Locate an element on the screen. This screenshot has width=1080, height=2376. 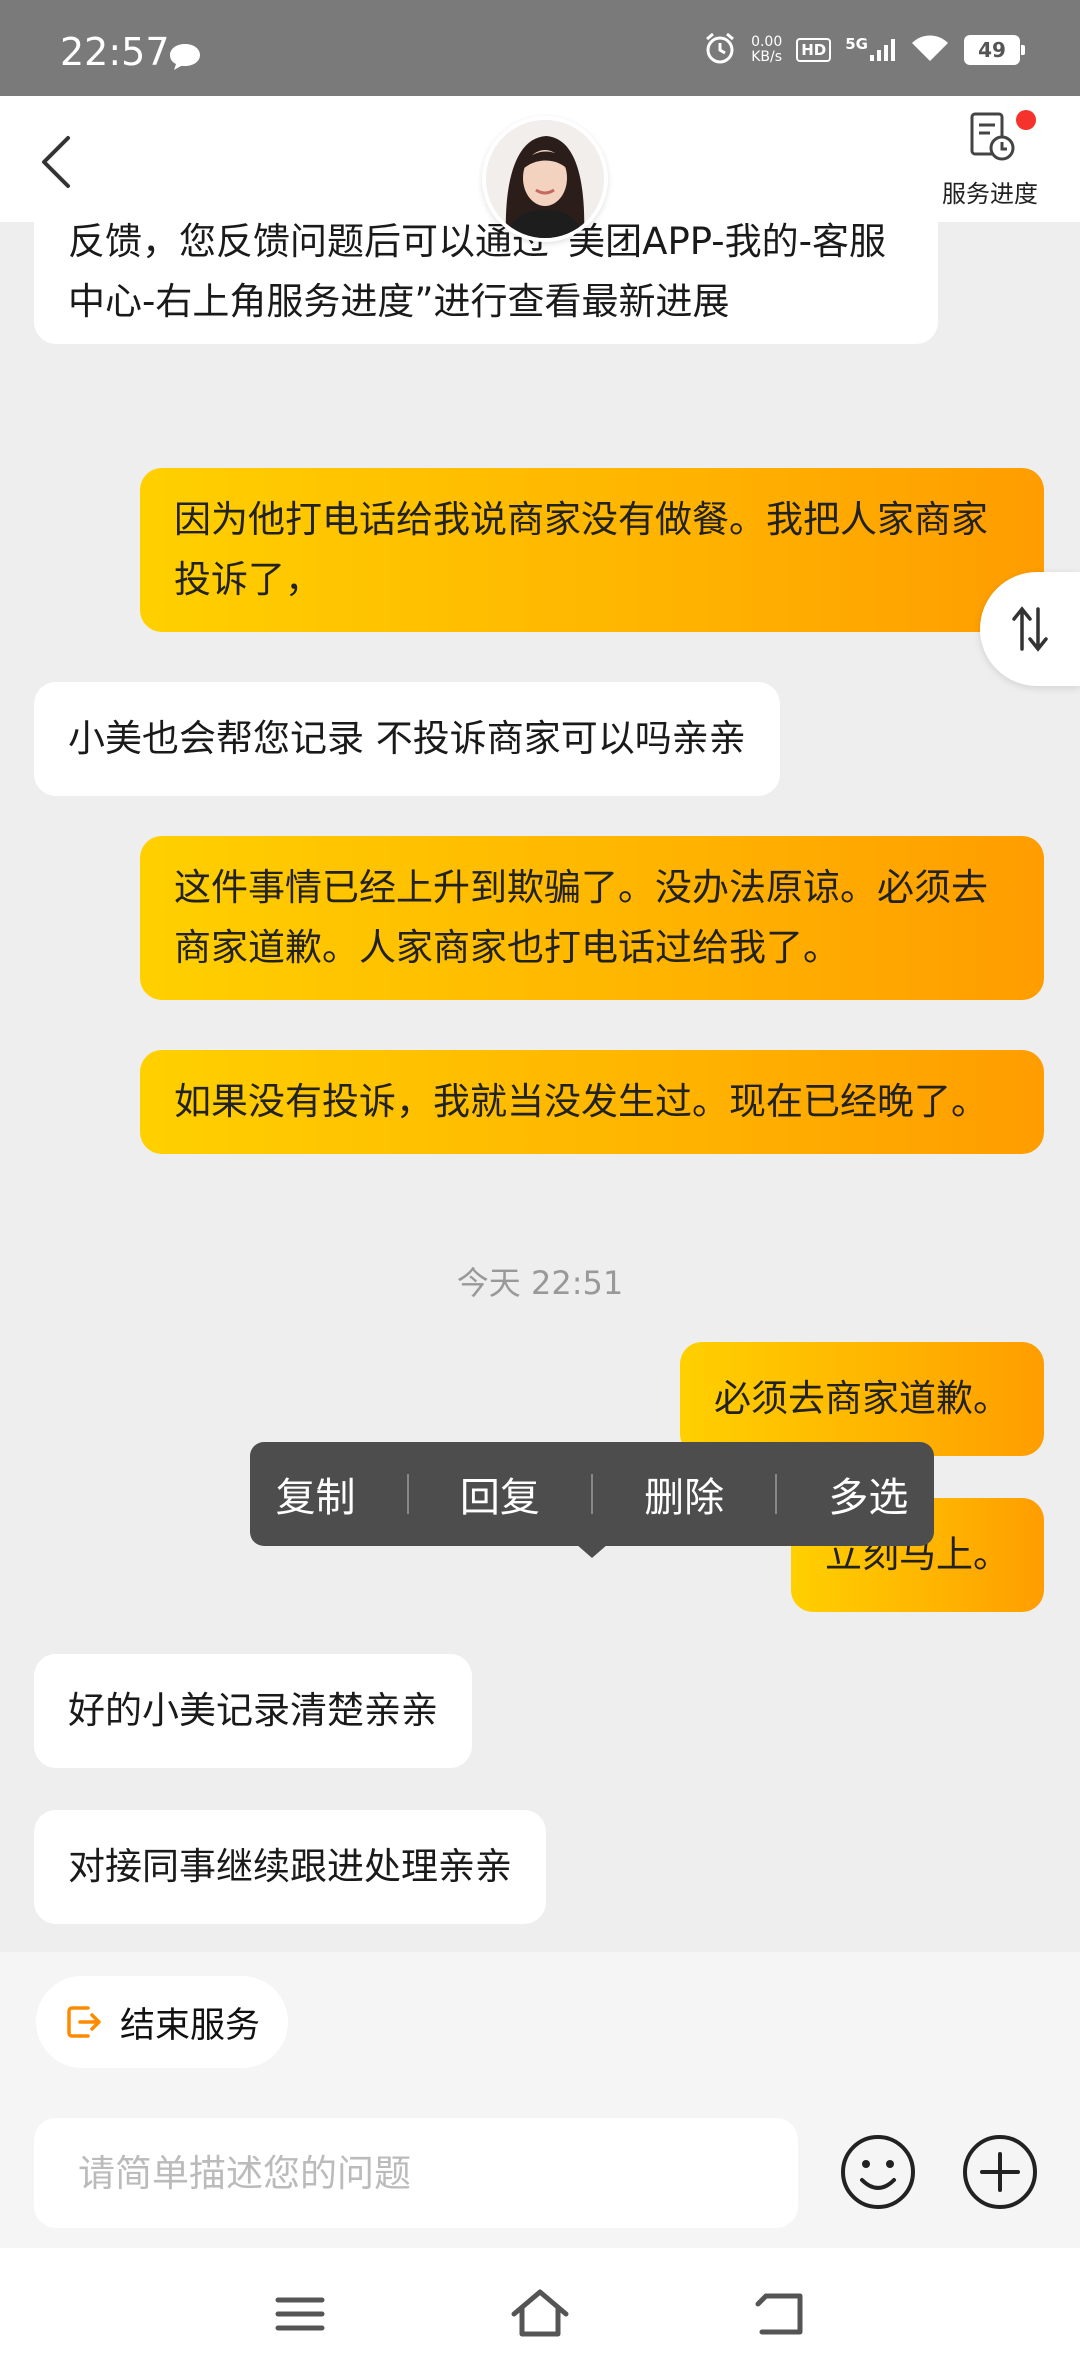
message-bubble-outgoing: 必须去商家道歉。 is located at coordinates (862, 1399).